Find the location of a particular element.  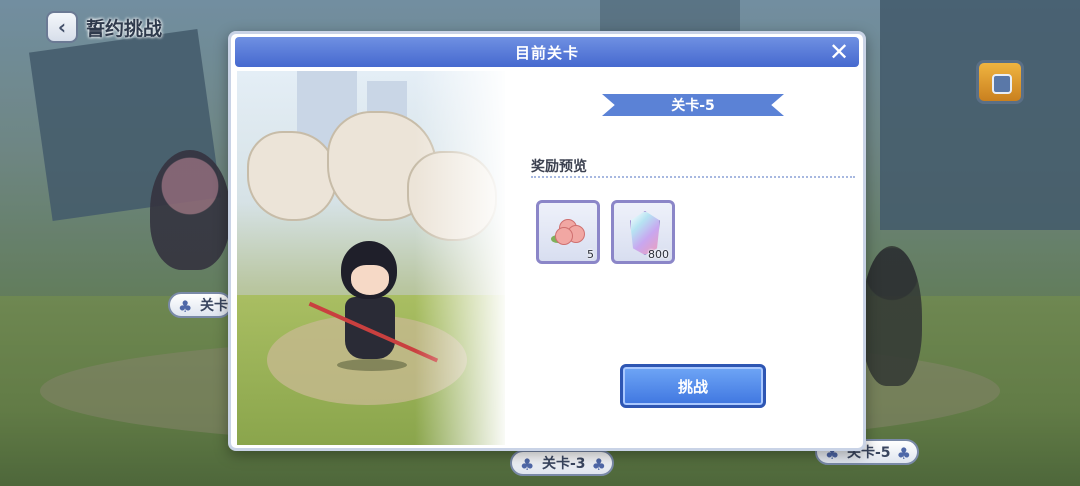

dialog-header: 目前关卡 ✕ is located at coordinates (547, 52).